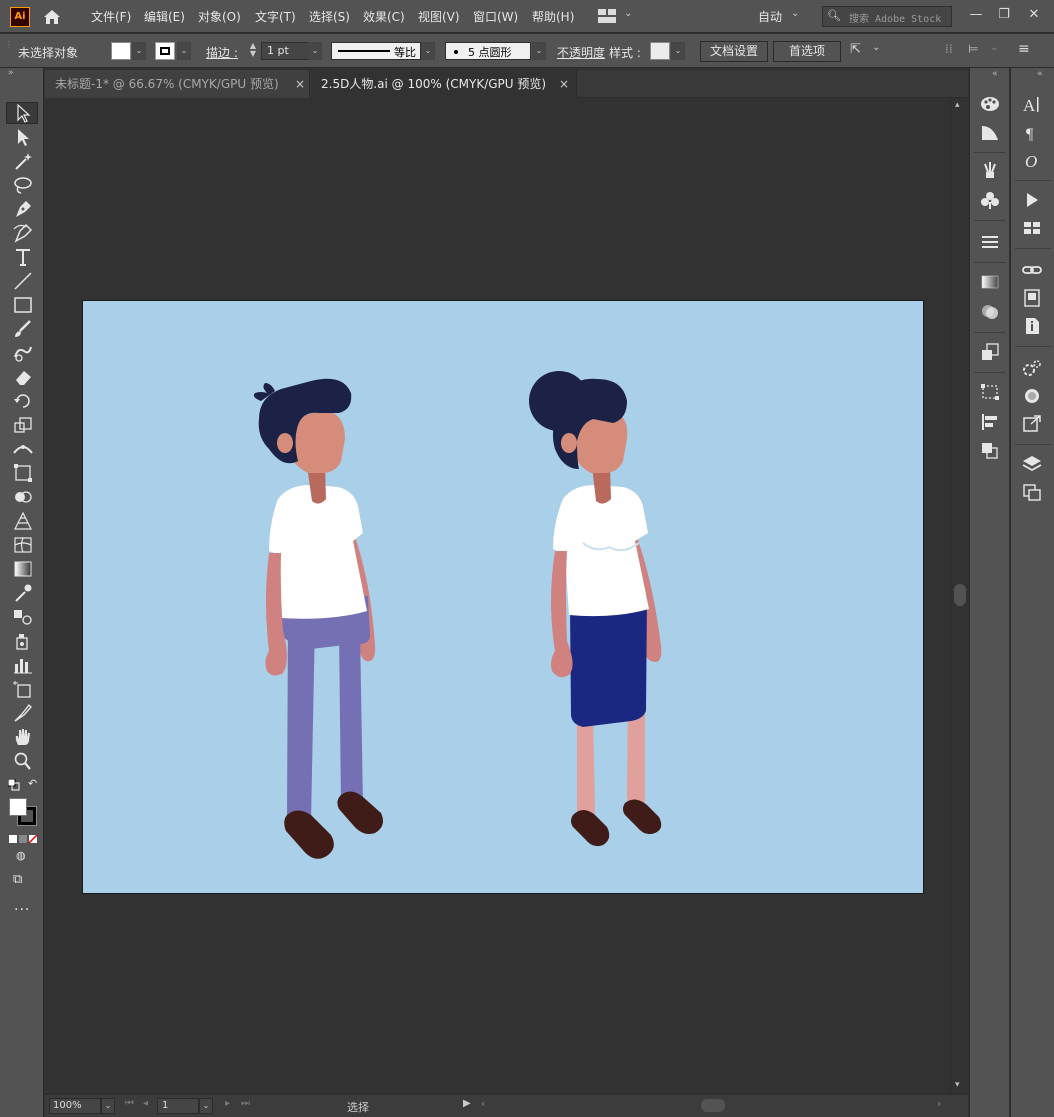 This screenshot has height=1117, width=1054. Describe the element at coordinates (23, 449) in the screenshot. I see `width-tool-icon` at that location.